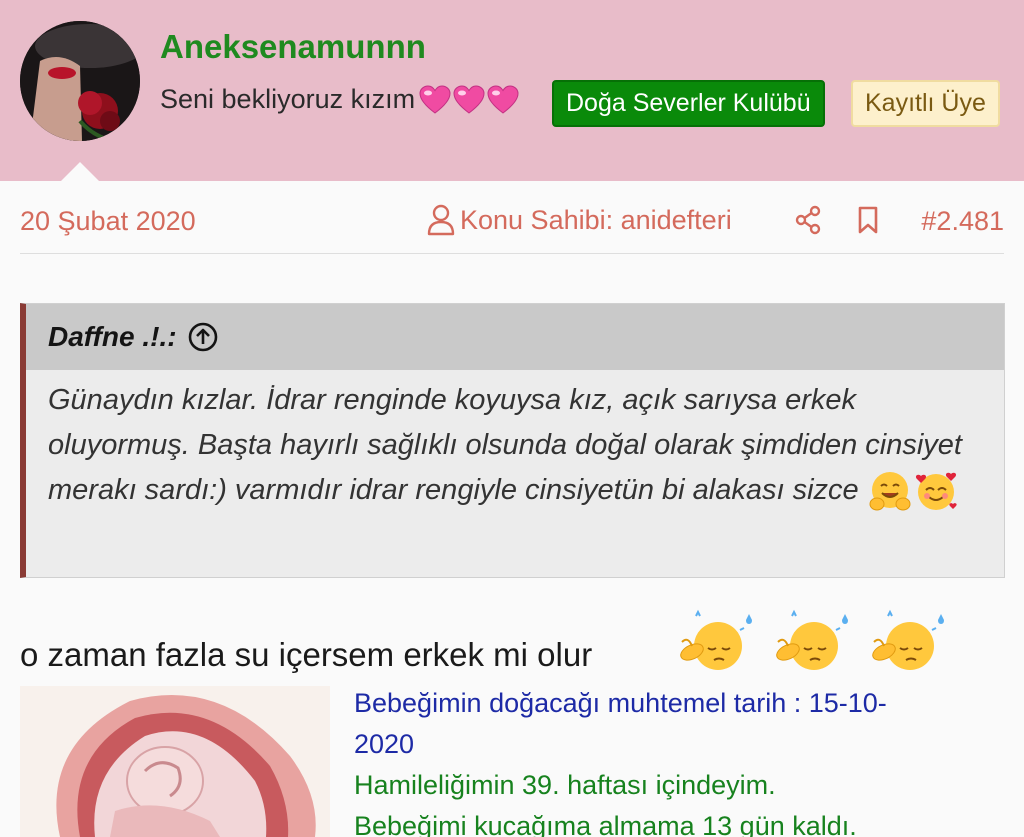  What do you see at coordinates (890, 491) in the screenshot?
I see `hugging-face-emoji` at bounding box center [890, 491].